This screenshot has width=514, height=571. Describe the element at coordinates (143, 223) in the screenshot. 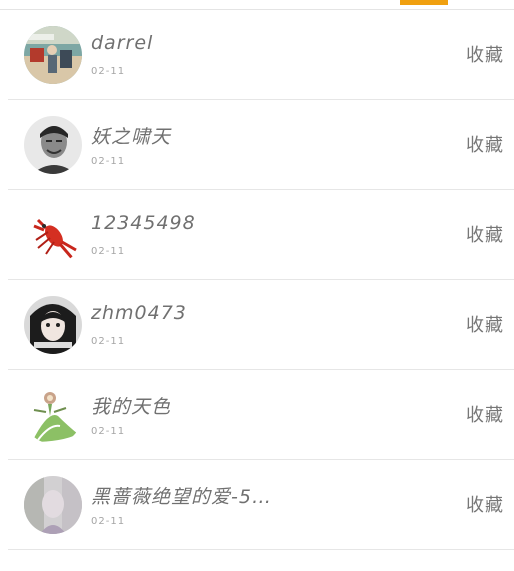

I see `user-name: 12345498` at that location.